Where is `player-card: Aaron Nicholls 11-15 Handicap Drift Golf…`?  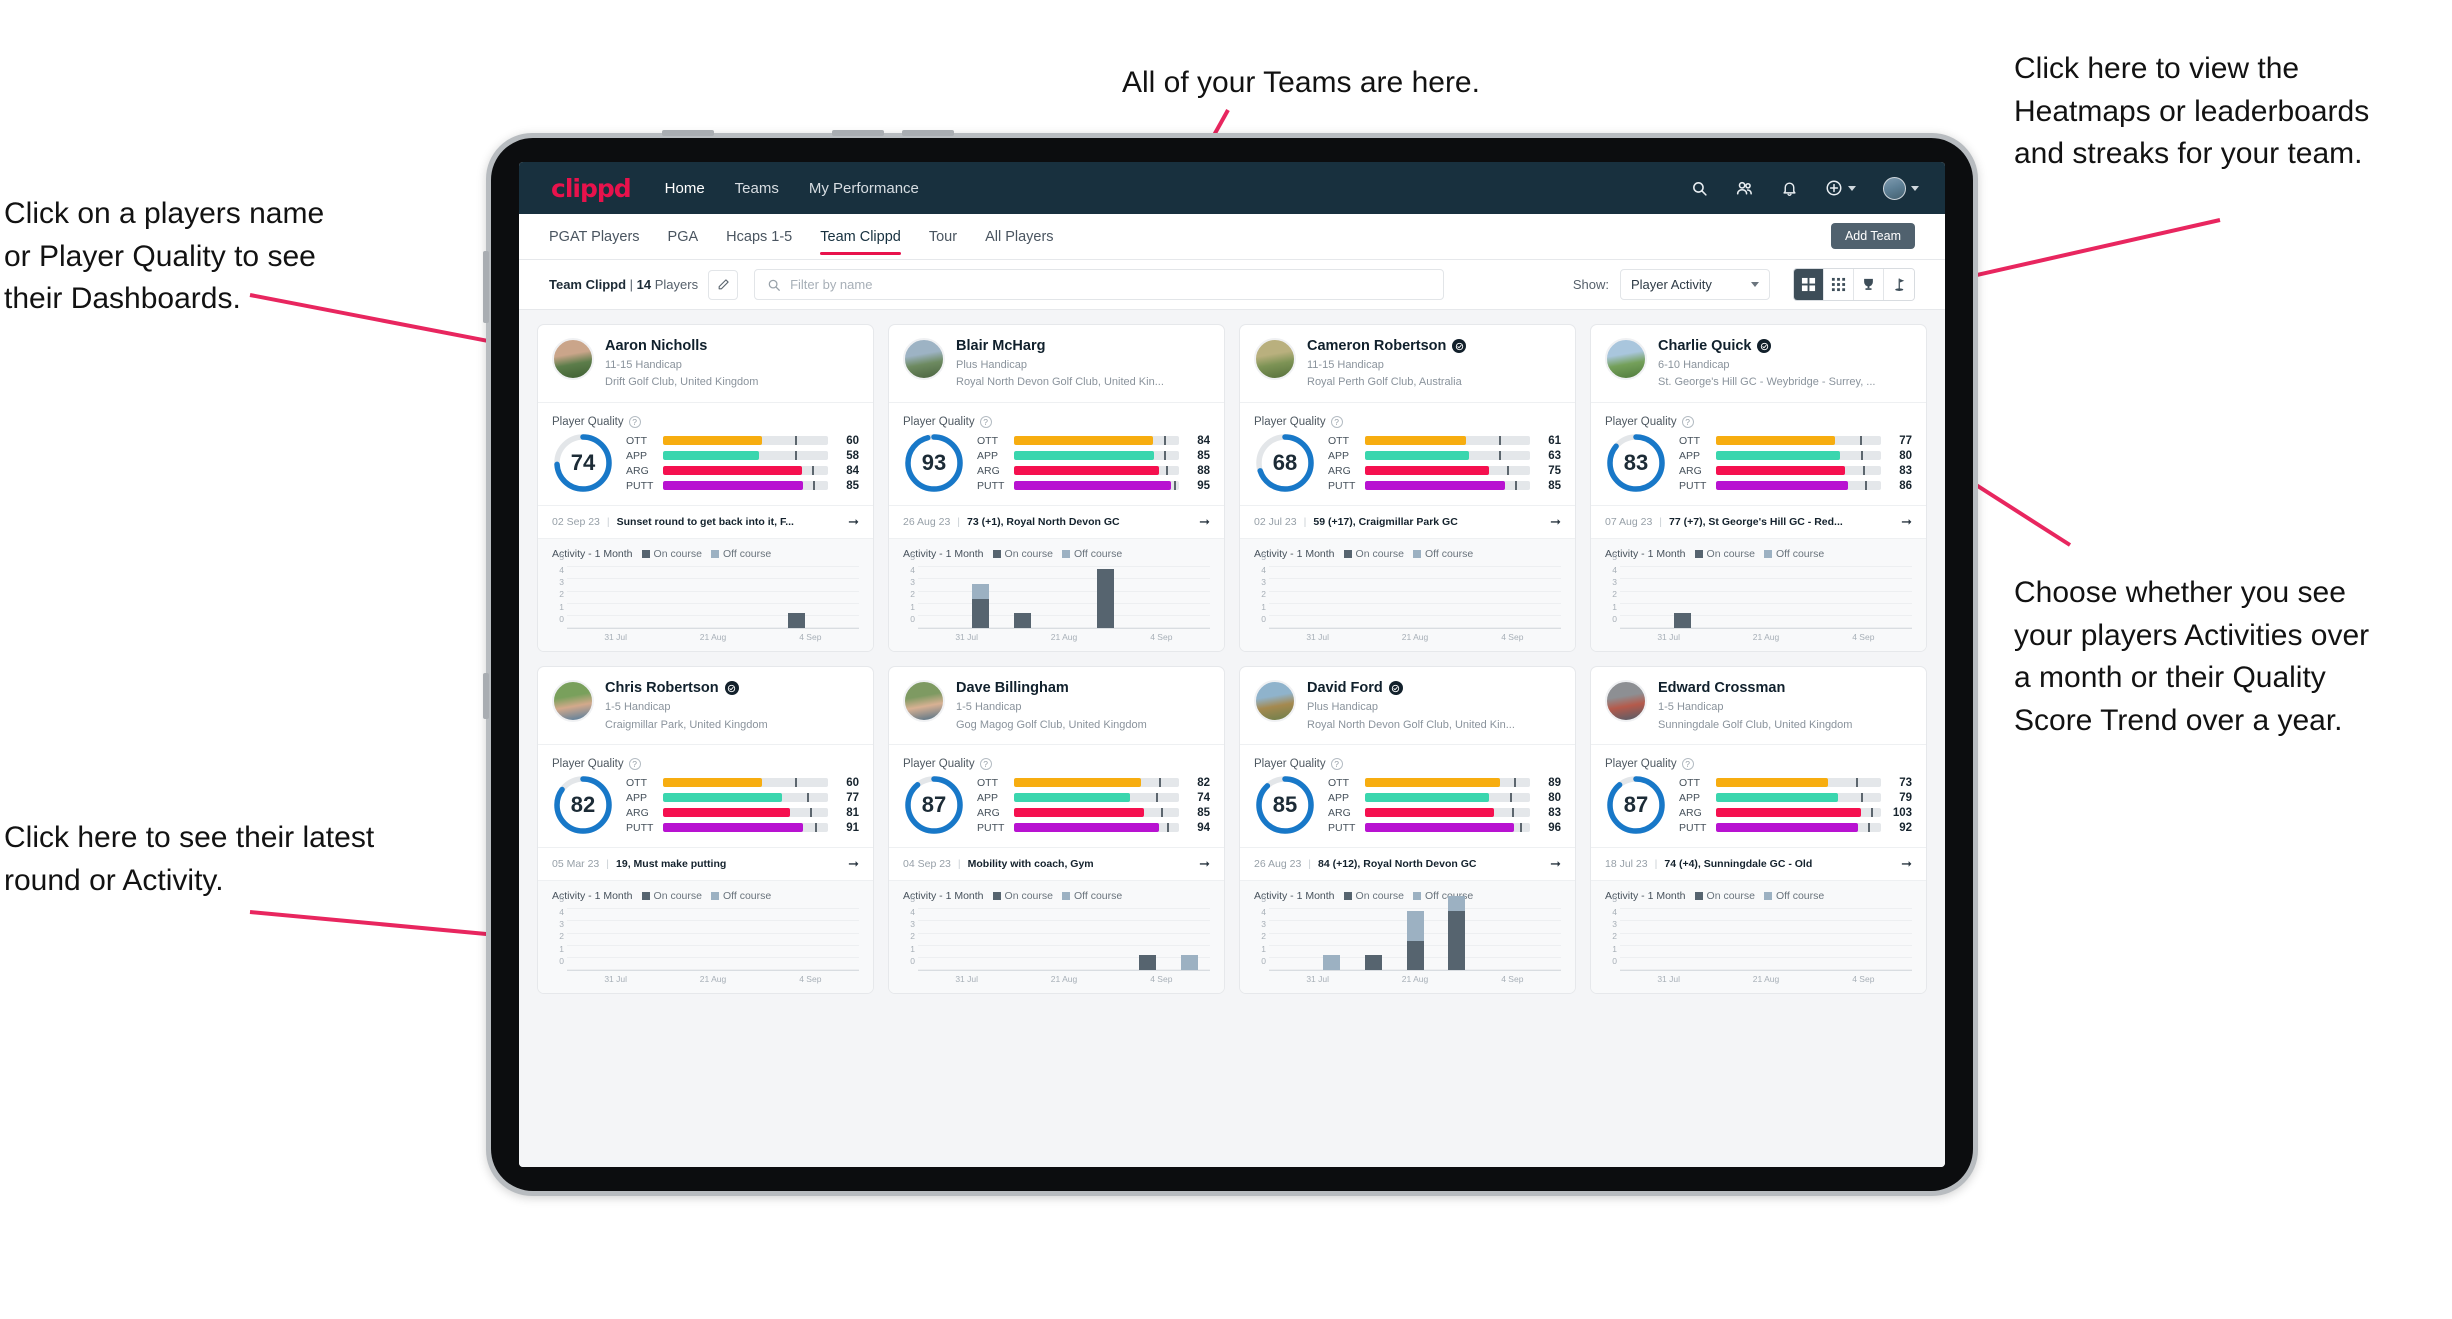
player-card: Aaron Nicholls 11-15 Handicap Drift Golf… is located at coordinates (705, 488).